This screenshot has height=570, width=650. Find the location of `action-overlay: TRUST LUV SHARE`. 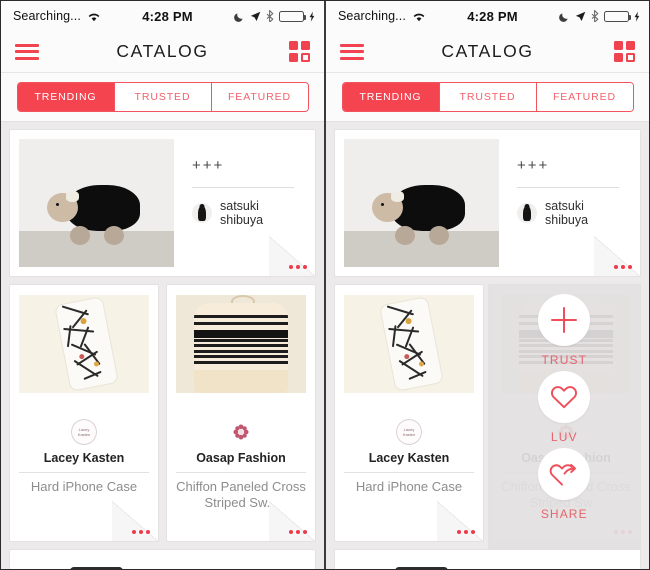

action-overlay: TRUST LUV SHARE is located at coordinates (564, 416).